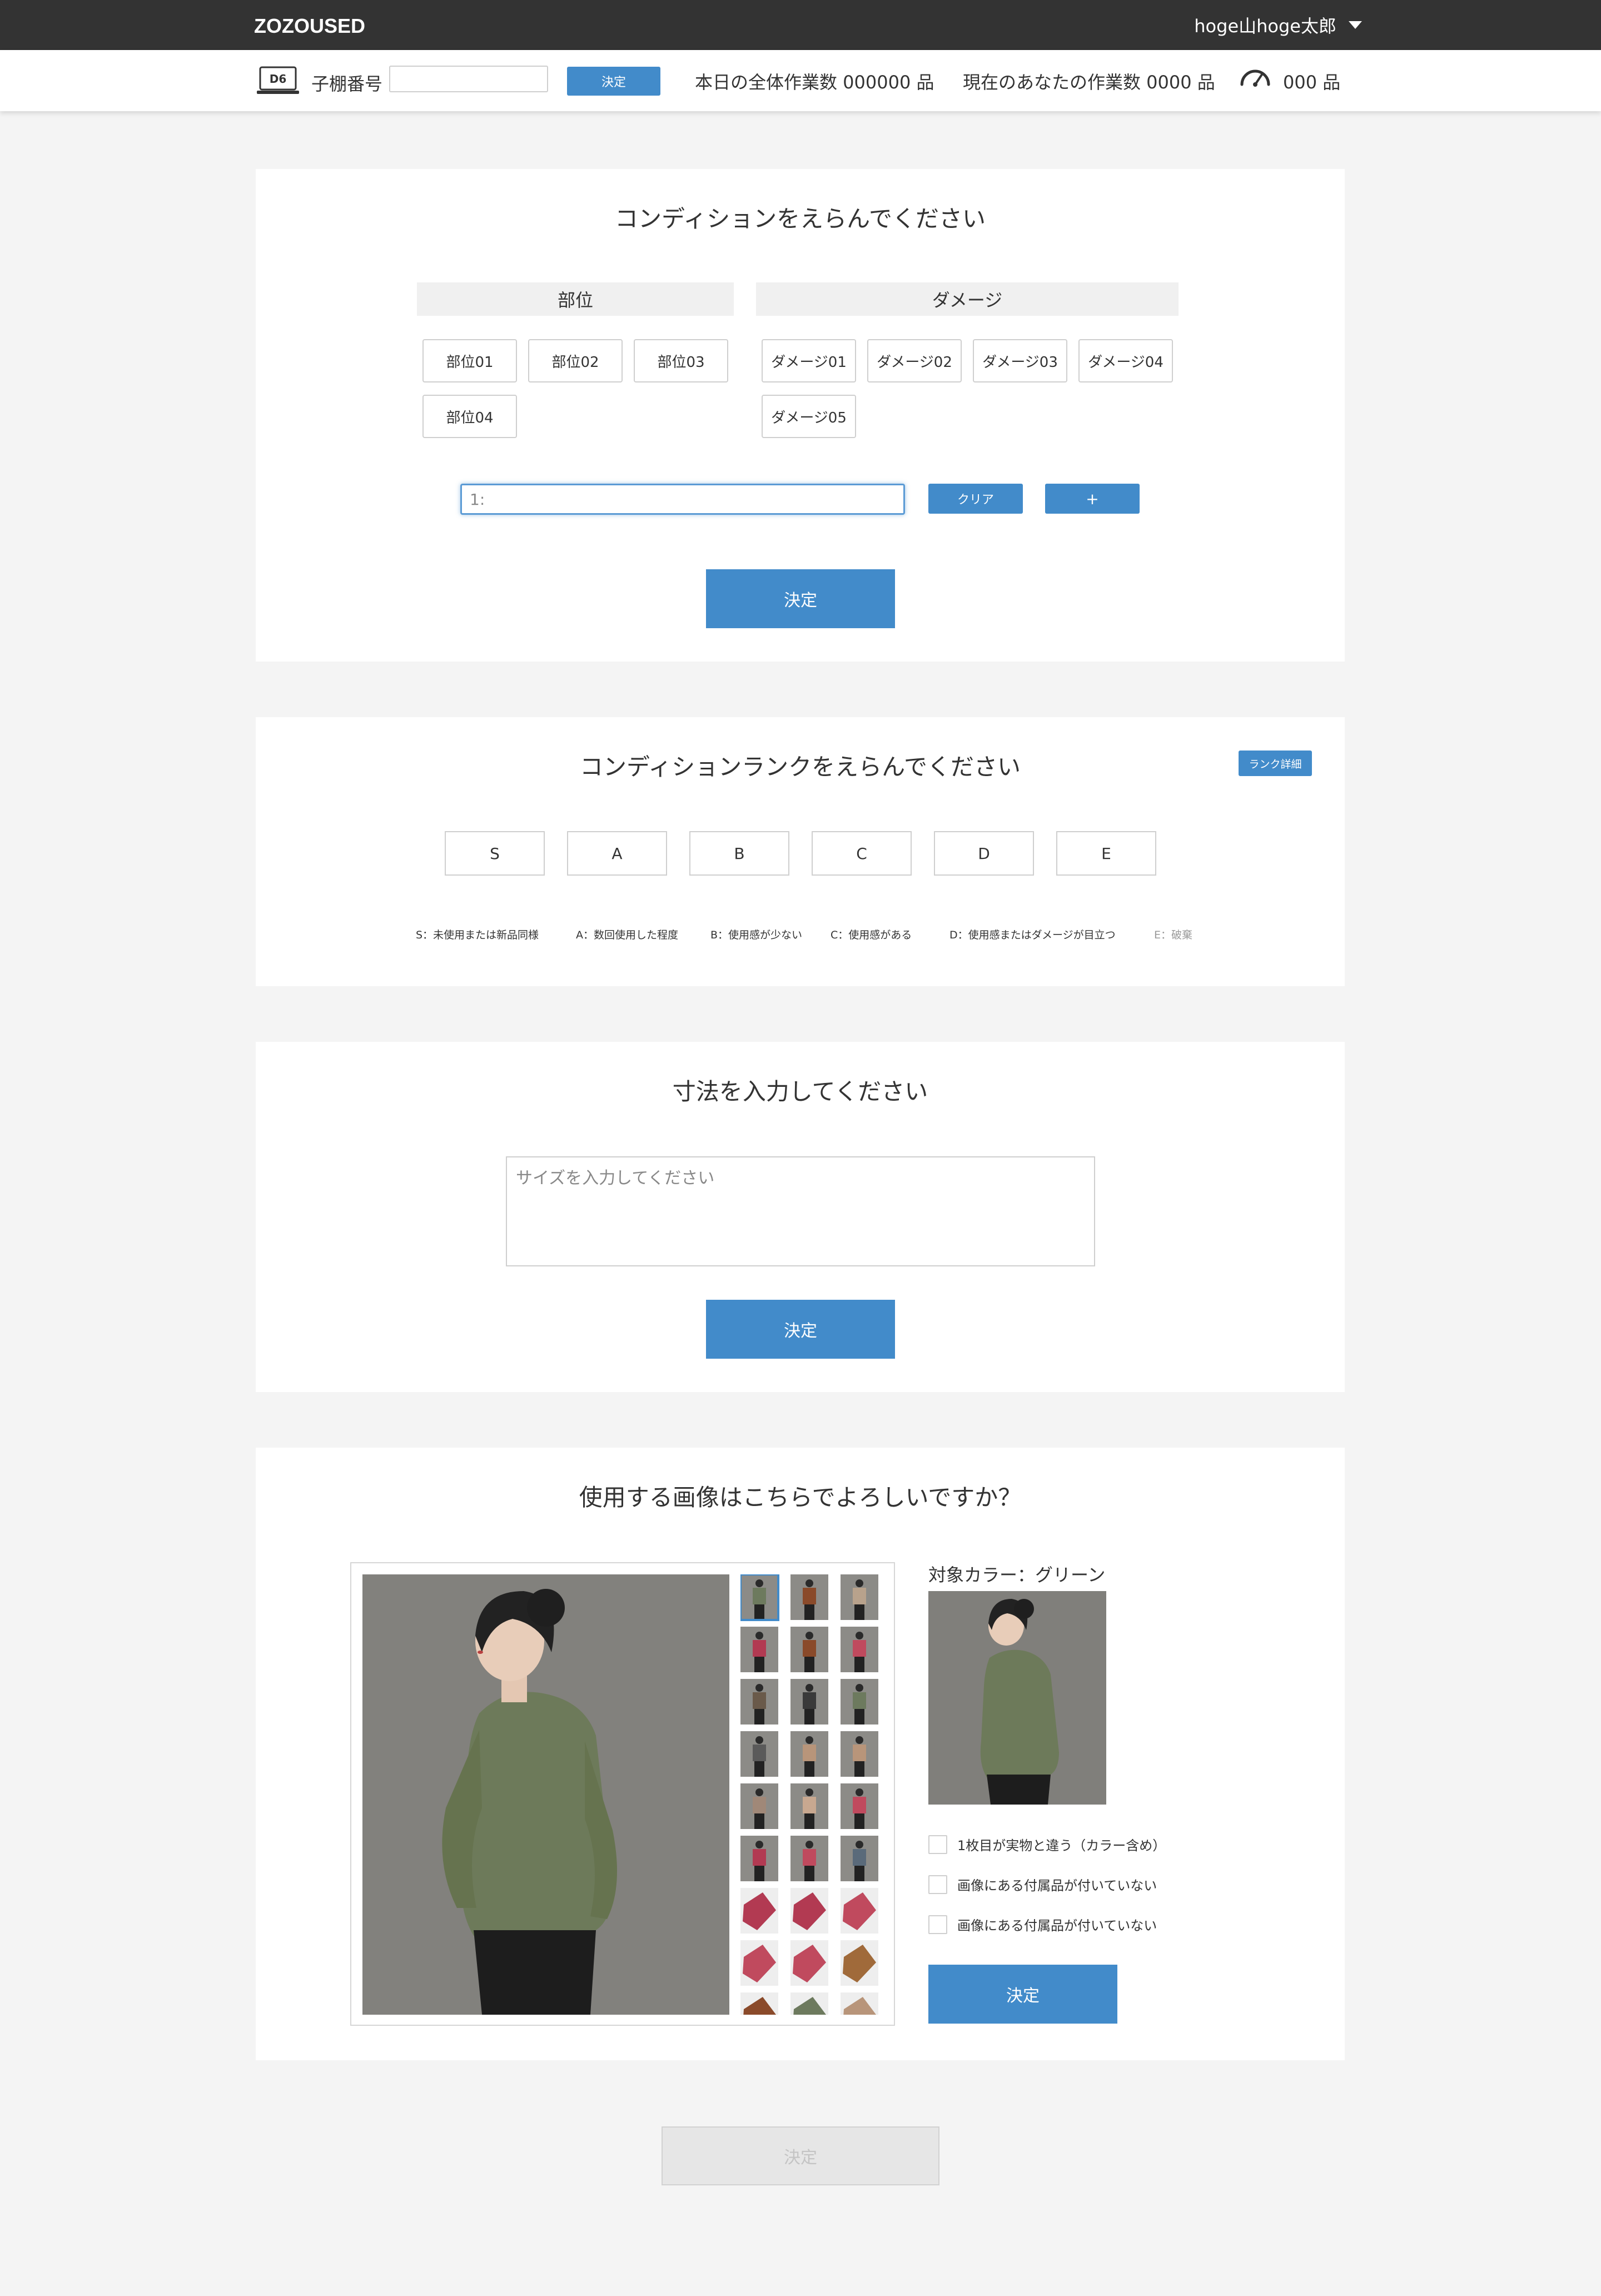 The width and height of the screenshot is (1601, 2296). Describe the element at coordinates (800, 219) in the screenshot. I see `condition-title: コンディションをえらんでください` at that location.